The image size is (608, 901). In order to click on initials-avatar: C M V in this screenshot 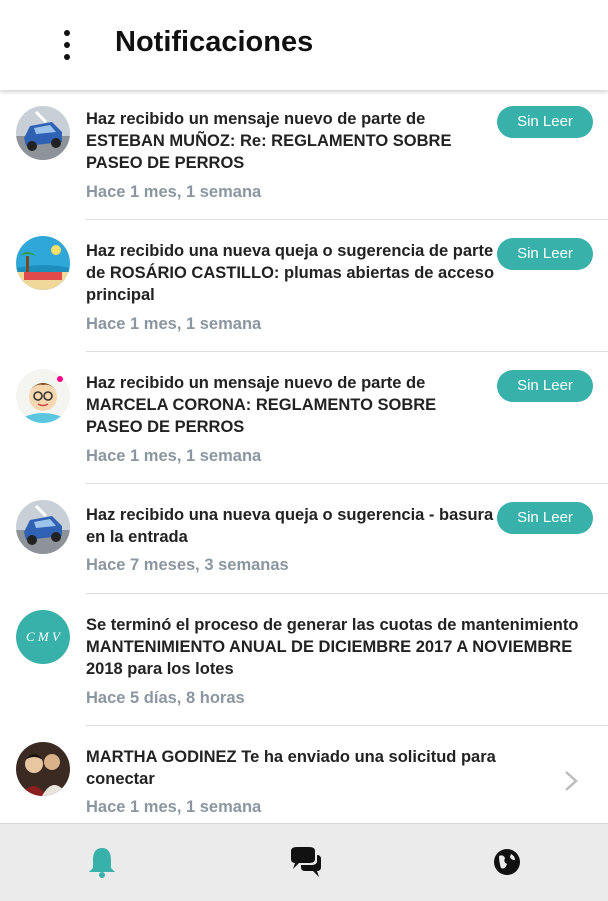, I will do `click(43, 637)`.